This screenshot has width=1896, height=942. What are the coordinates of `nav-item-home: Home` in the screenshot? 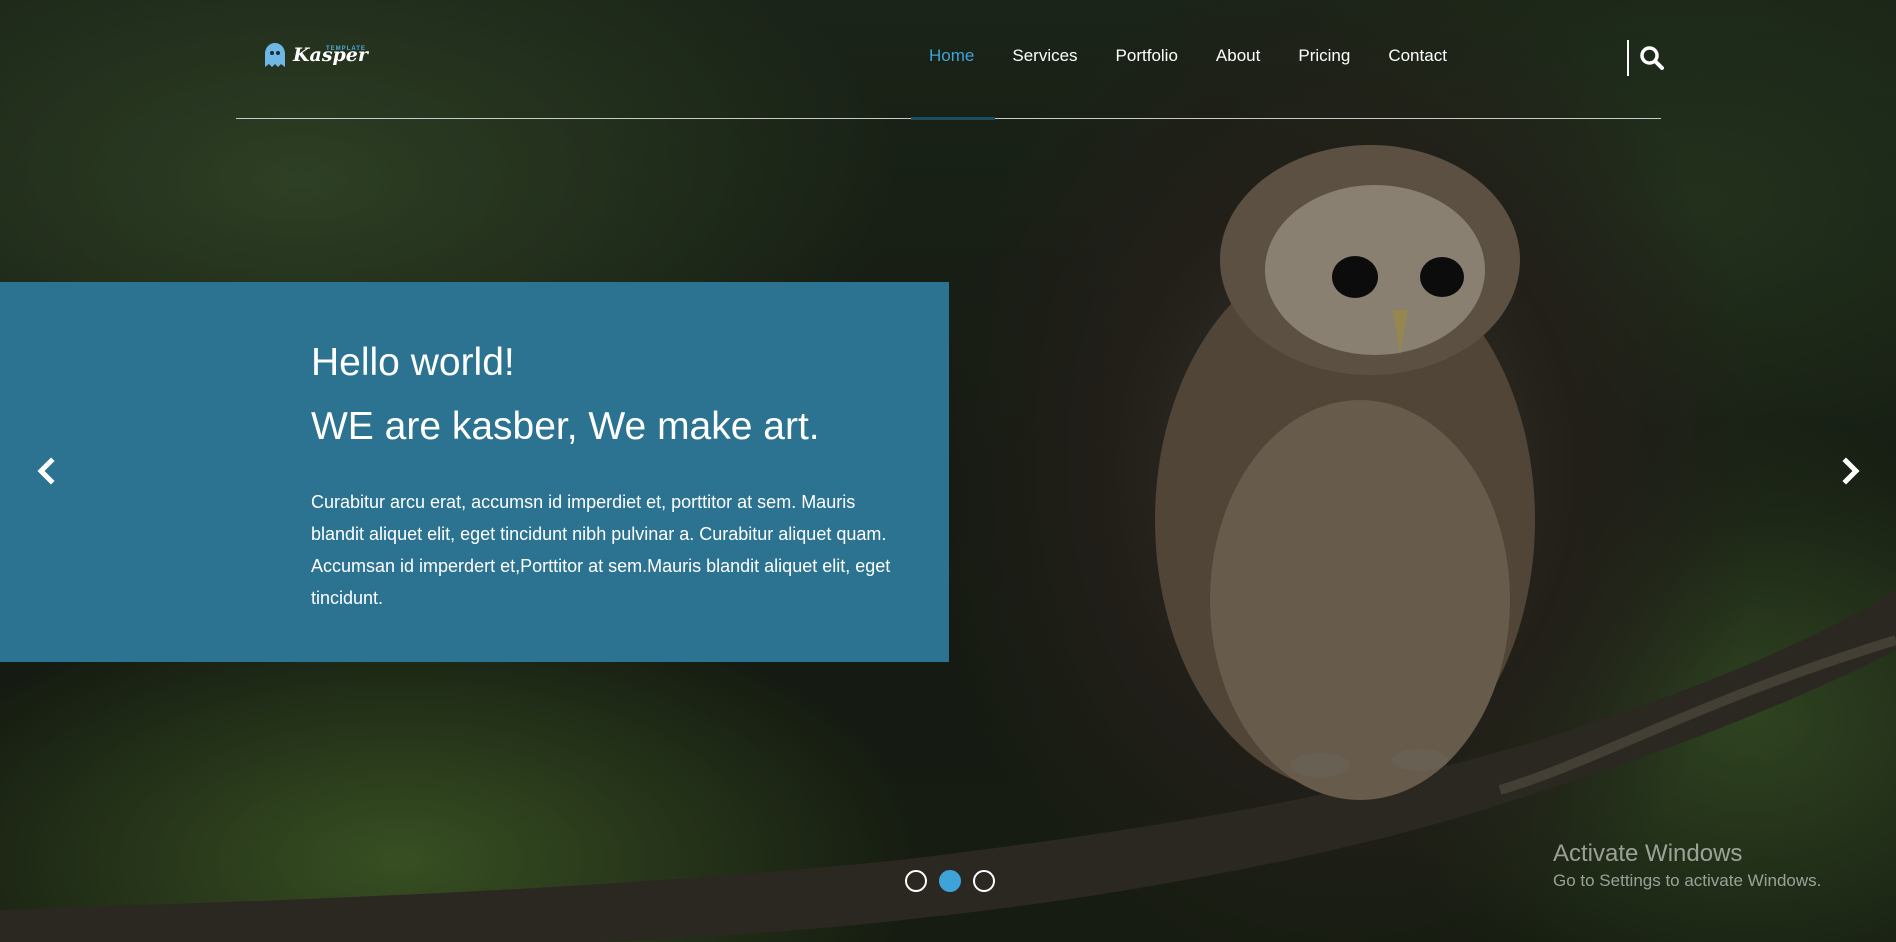 It's located at (951, 56).